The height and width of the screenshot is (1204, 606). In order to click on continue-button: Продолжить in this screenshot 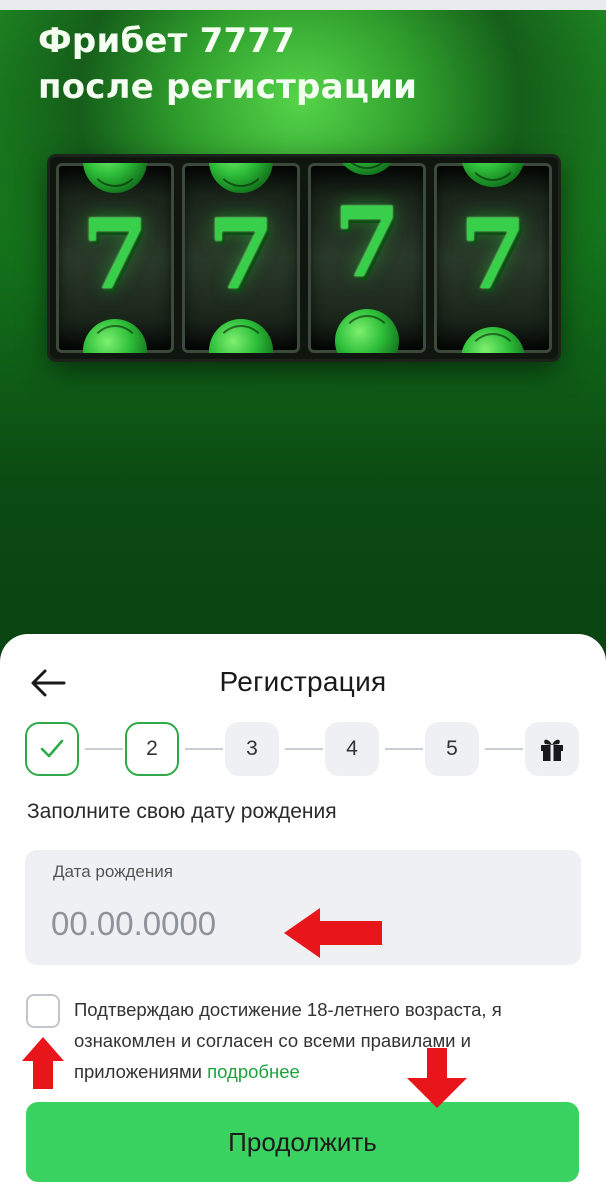, I will do `click(302, 1142)`.